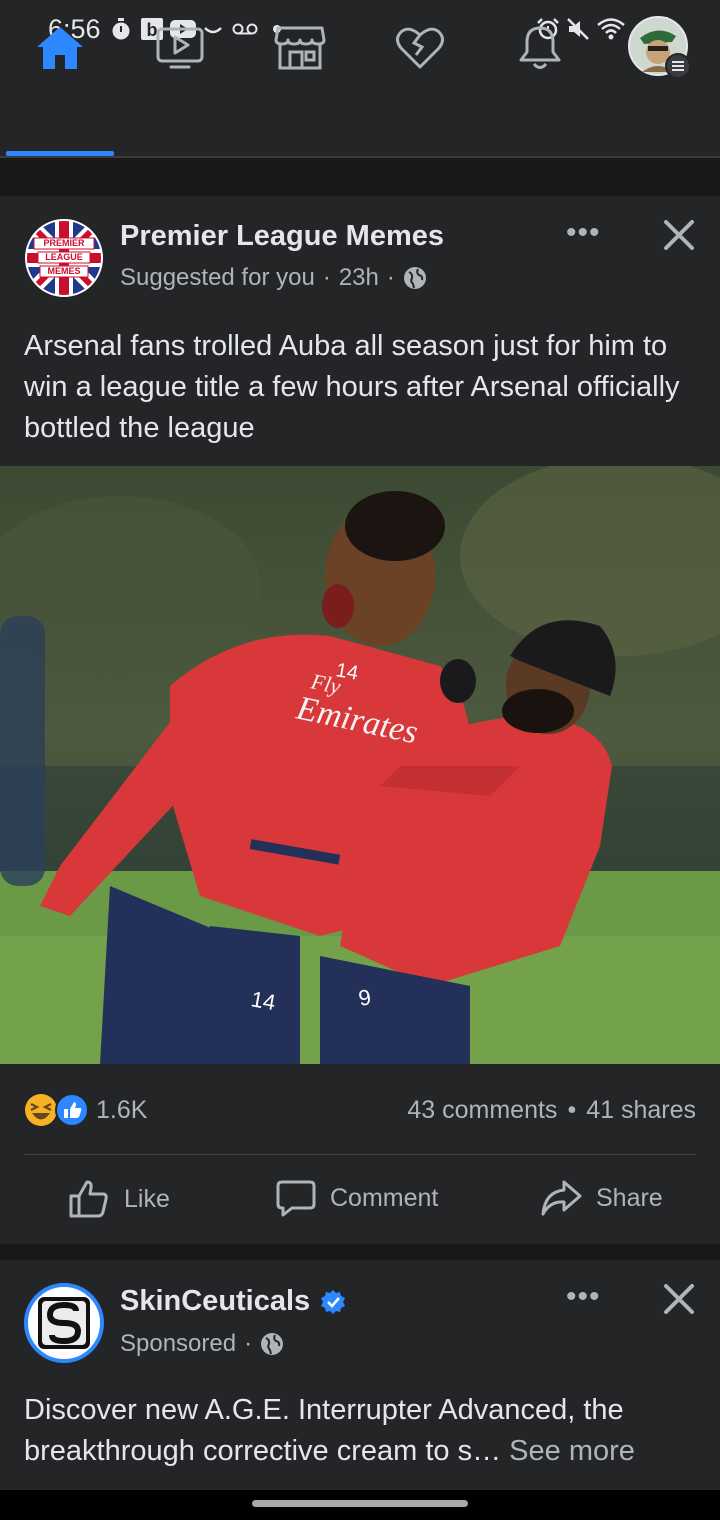 The image size is (720, 1520). What do you see at coordinates (57, 1110) in the screenshot?
I see `reaction-icons` at bounding box center [57, 1110].